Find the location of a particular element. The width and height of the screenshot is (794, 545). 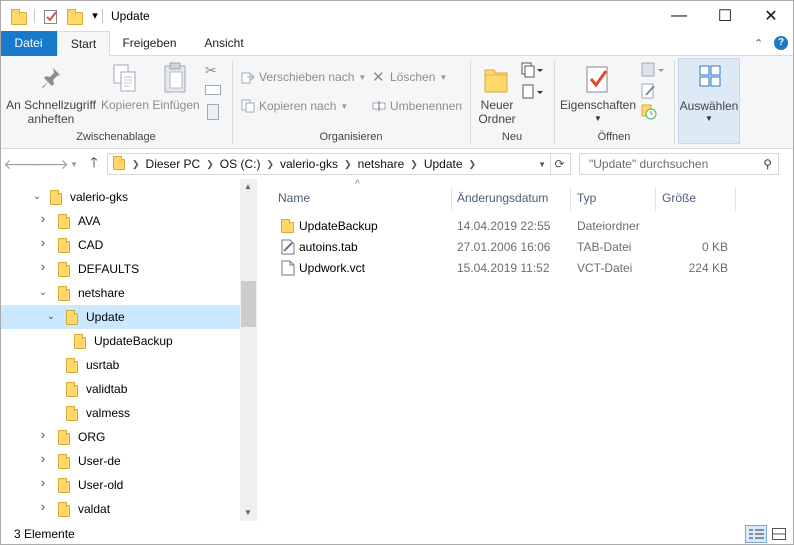

new-item-icon is located at coordinates (532, 70).